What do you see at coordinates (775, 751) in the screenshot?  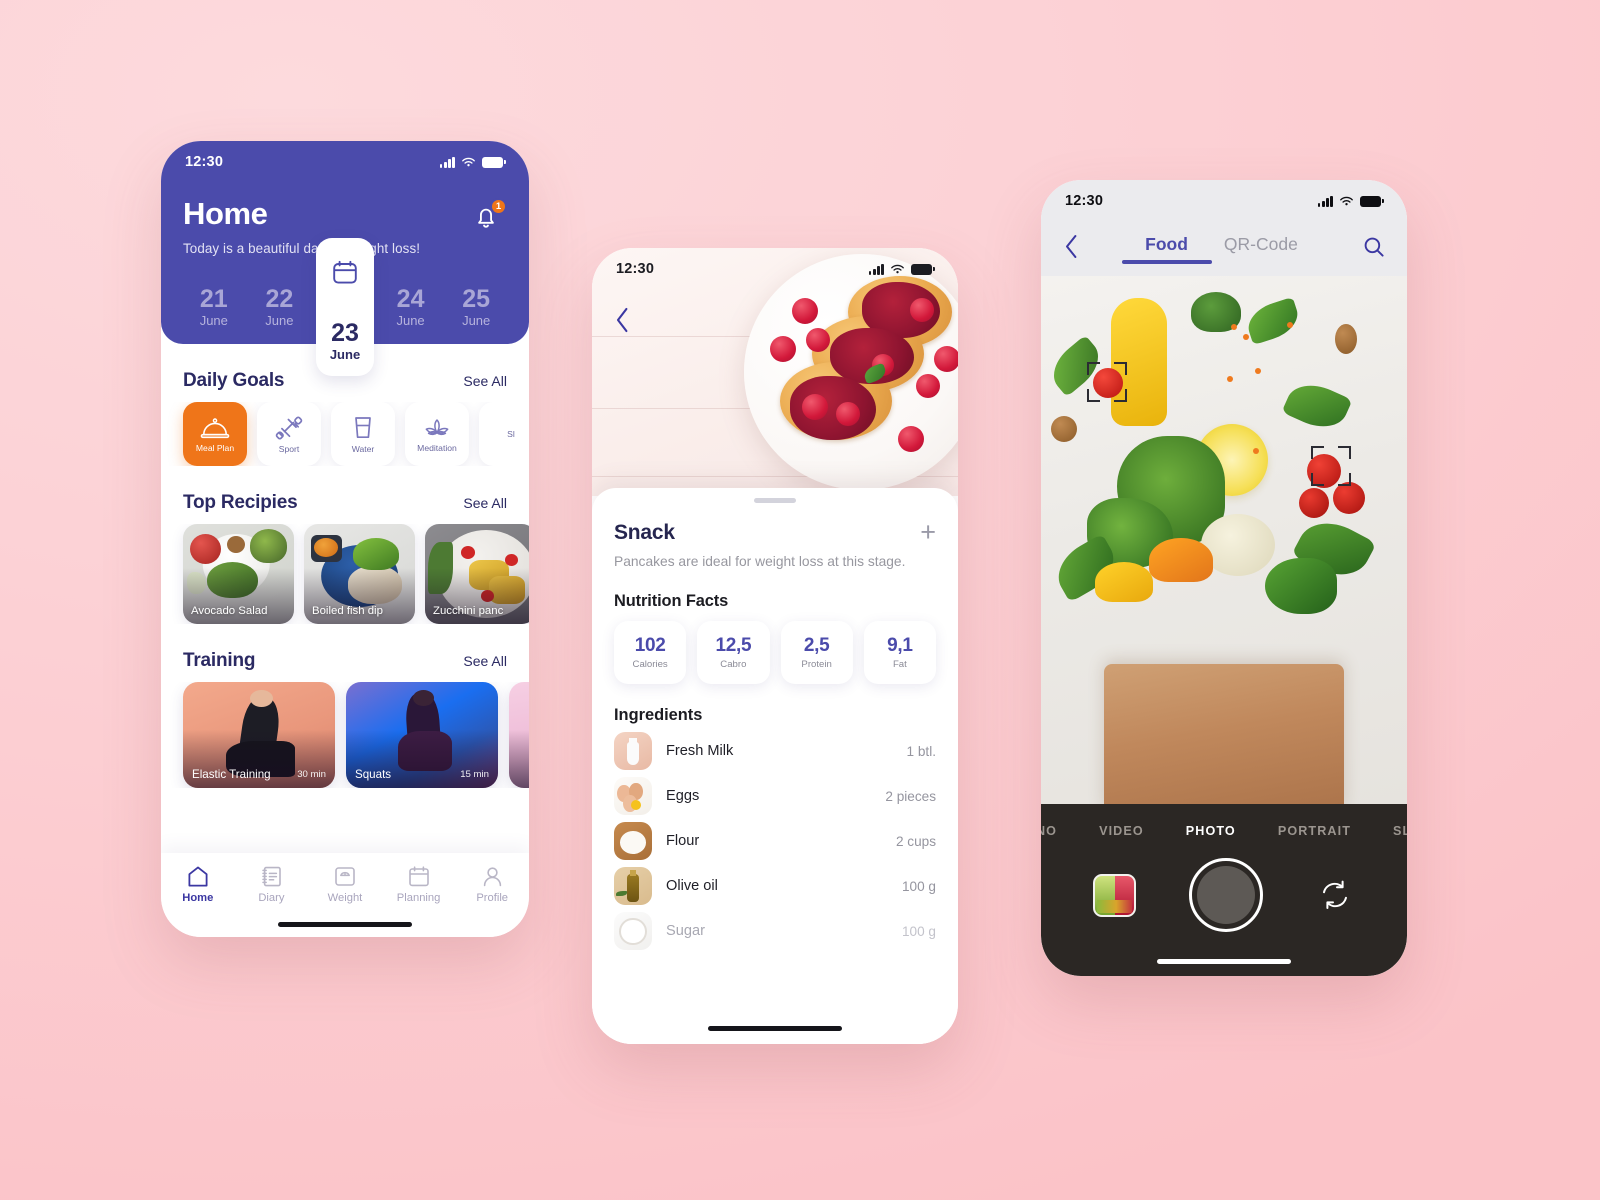 I see `ingredient-row: Fresh Milk 1 btl.` at bounding box center [775, 751].